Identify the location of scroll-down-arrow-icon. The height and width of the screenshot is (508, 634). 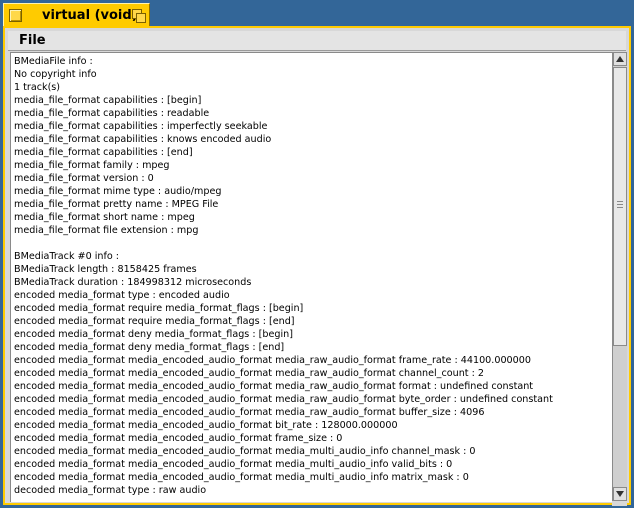
(620, 494).